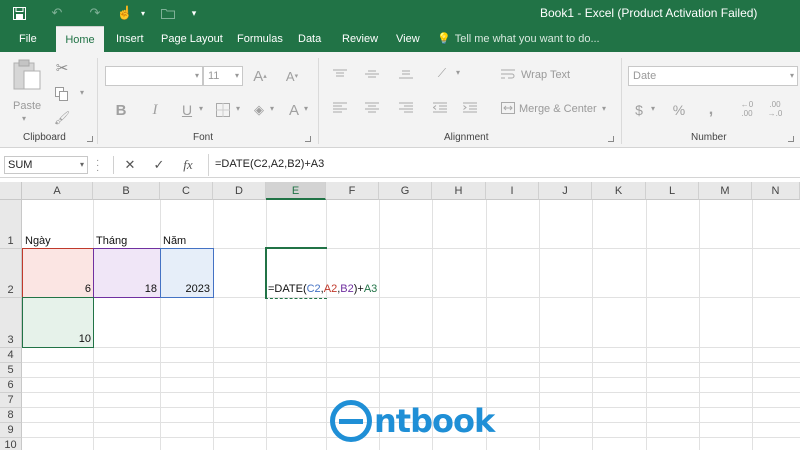 This screenshot has height=450, width=800. I want to click on font-color-icon: A, so click(294, 110).